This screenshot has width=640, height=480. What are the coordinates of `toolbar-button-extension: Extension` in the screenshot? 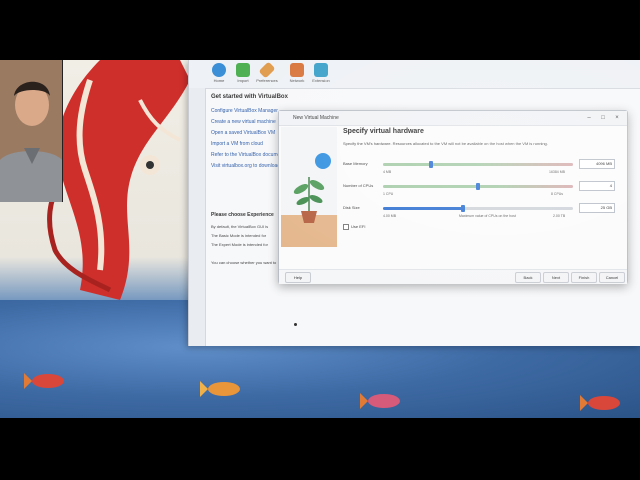 It's located at (321, 75).